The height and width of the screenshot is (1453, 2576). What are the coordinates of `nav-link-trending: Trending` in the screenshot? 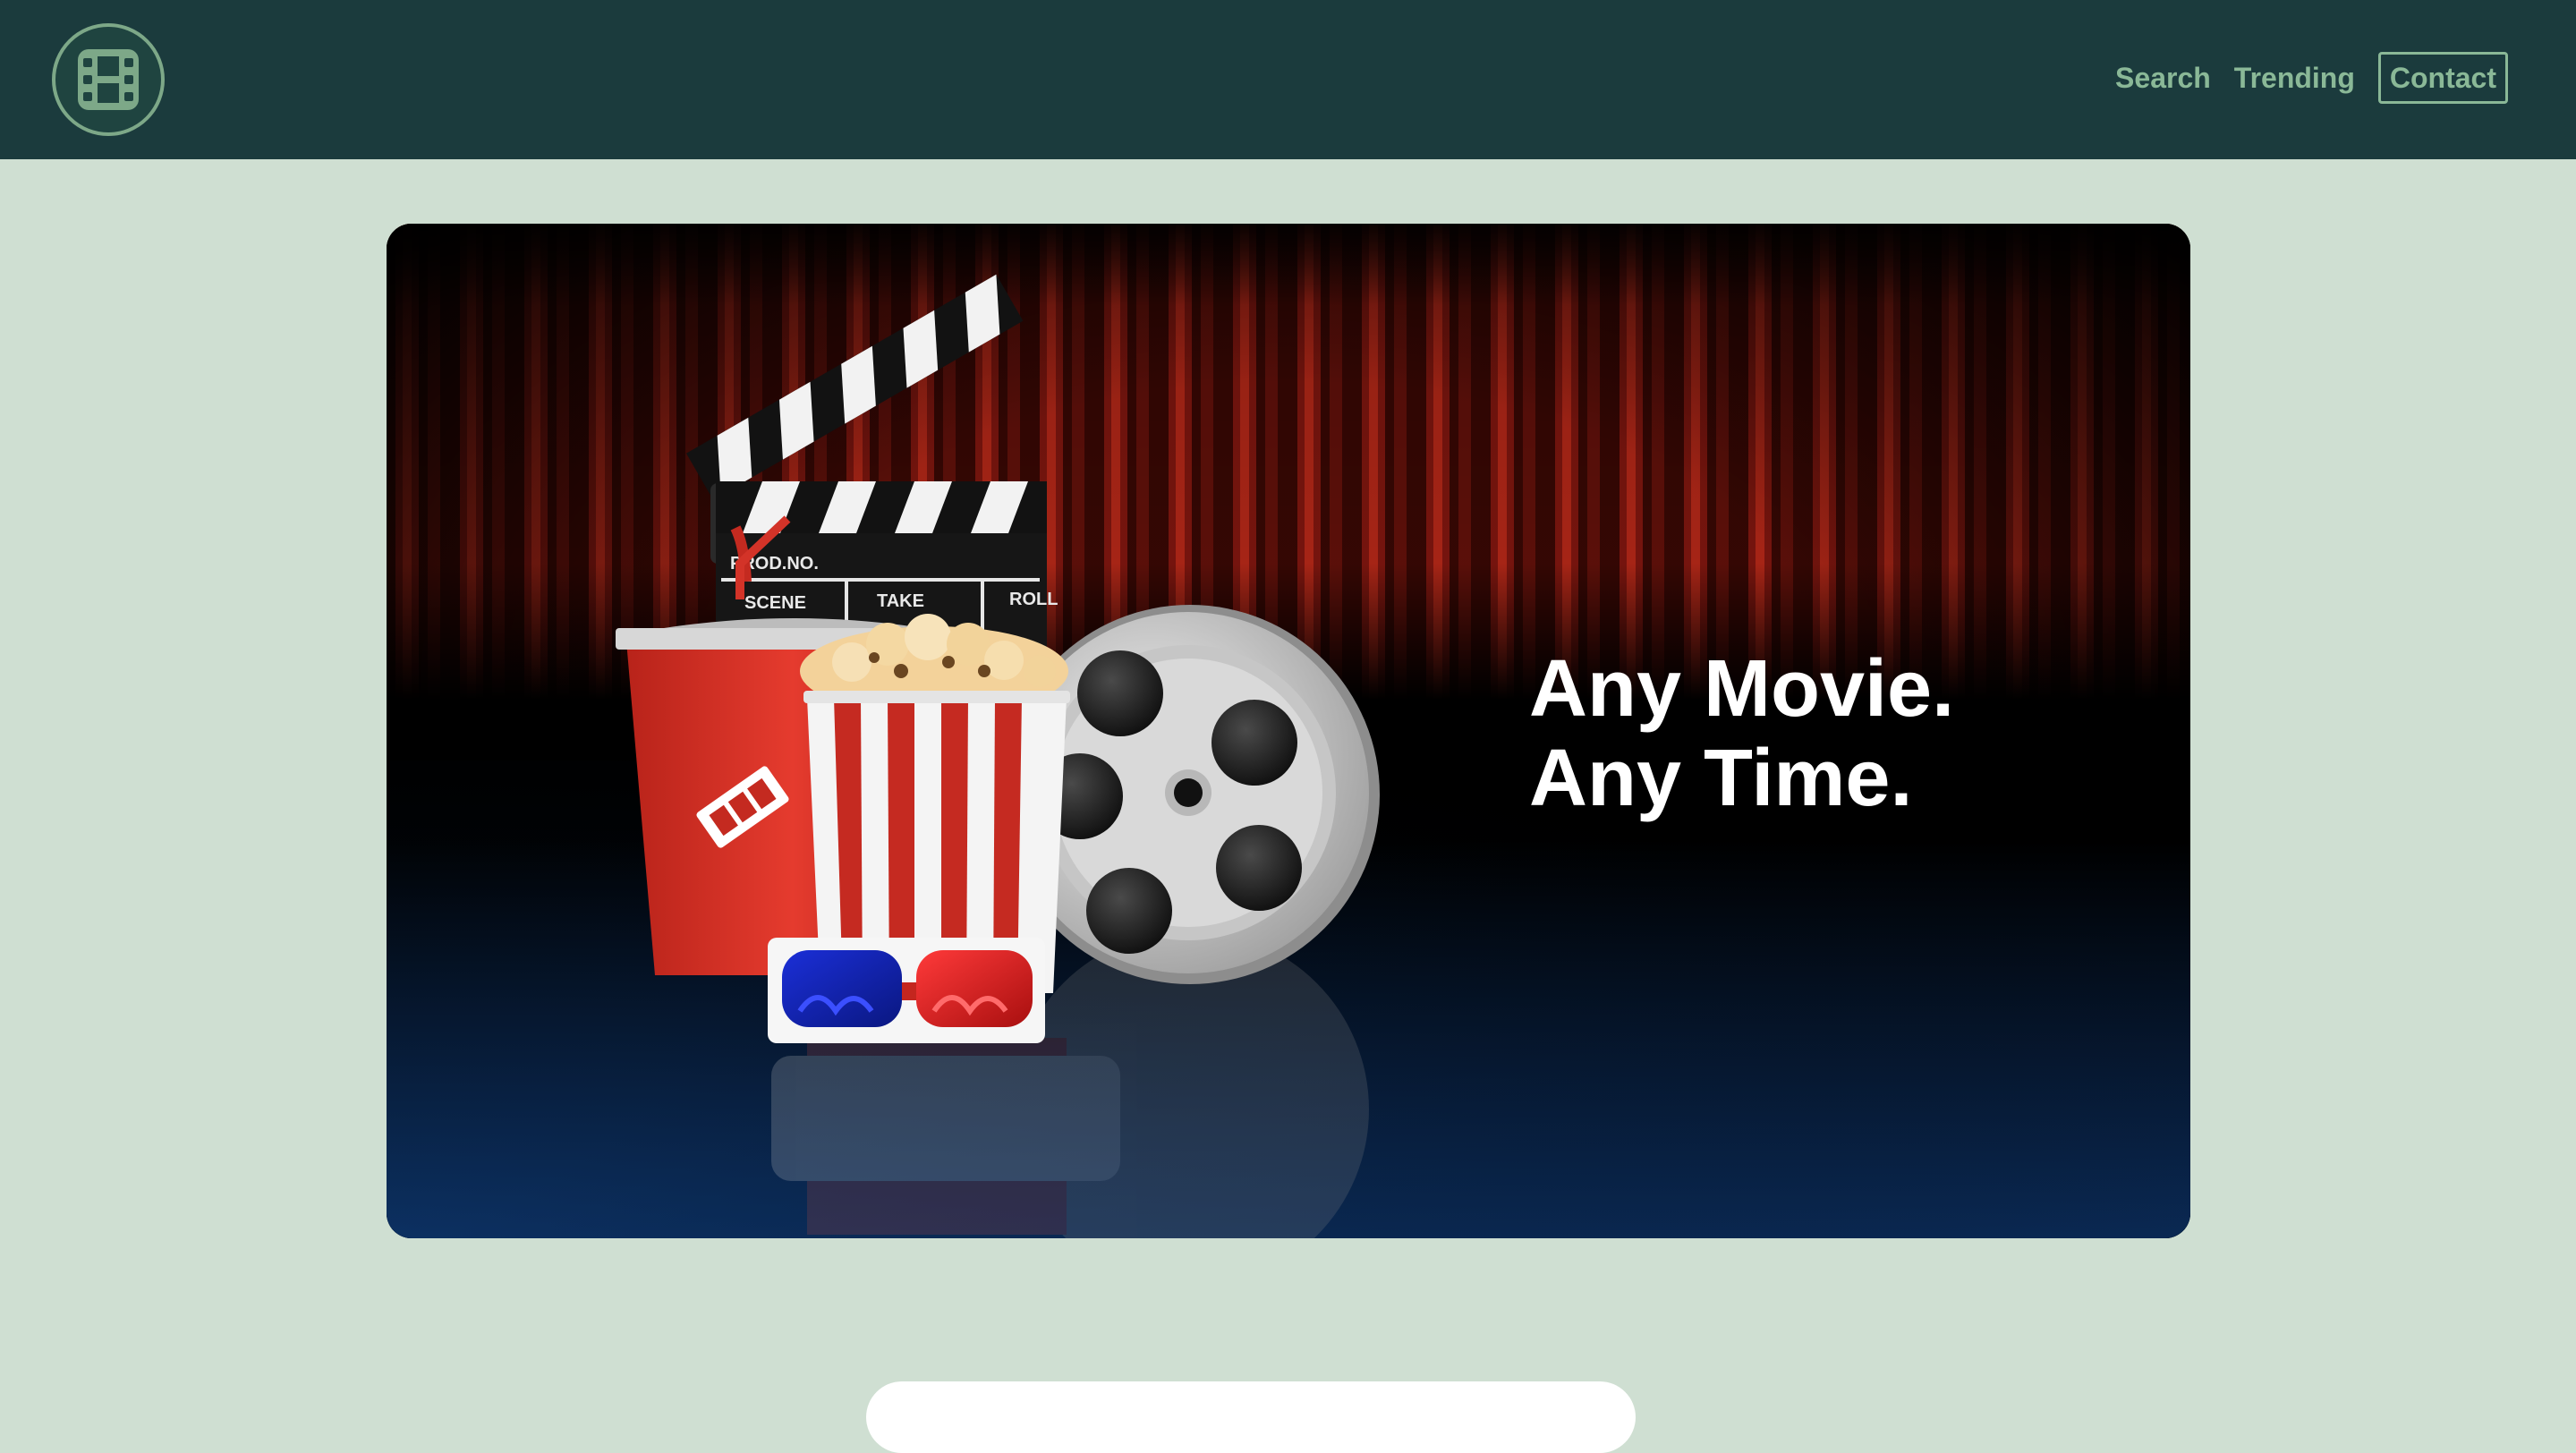 It's located at (2294, 77).